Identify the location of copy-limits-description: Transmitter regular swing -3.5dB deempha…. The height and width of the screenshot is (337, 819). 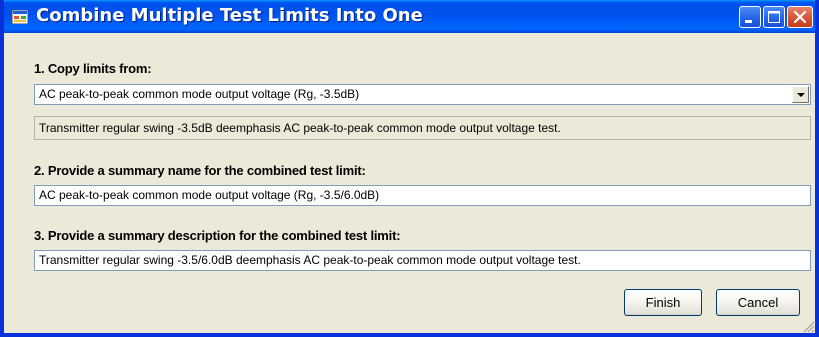
(422, 128).